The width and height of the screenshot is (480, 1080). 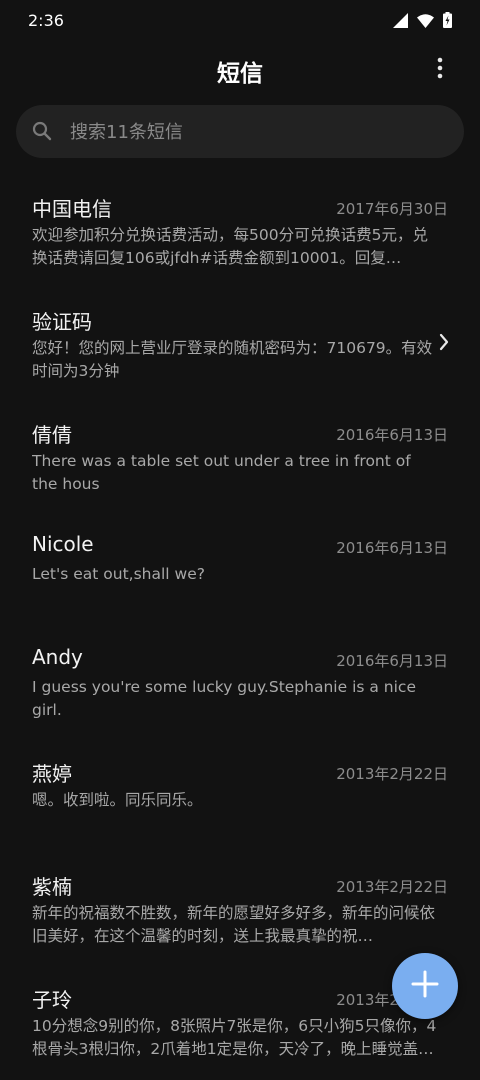 I want to click on app-bar: 短信, so click(x=240, y=70).